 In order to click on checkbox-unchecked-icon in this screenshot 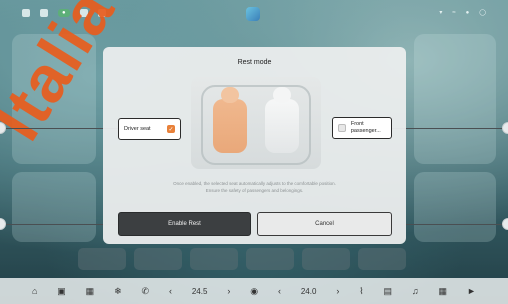, I will do `click(342, 128)`.